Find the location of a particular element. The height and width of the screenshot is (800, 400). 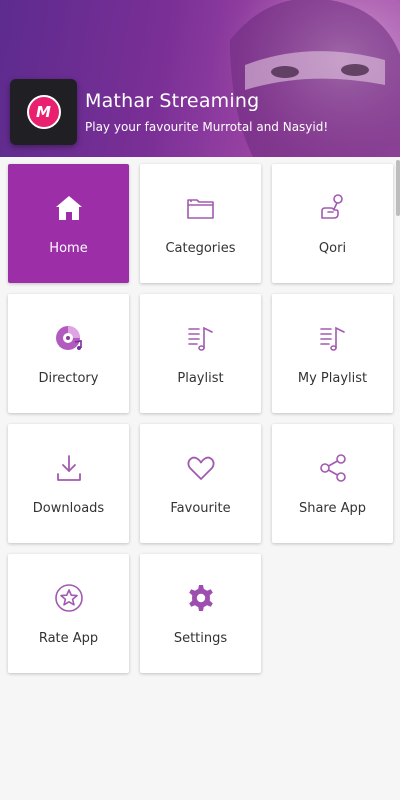

menu-item-playlist: Playlist is located at coordinates (200, 353).